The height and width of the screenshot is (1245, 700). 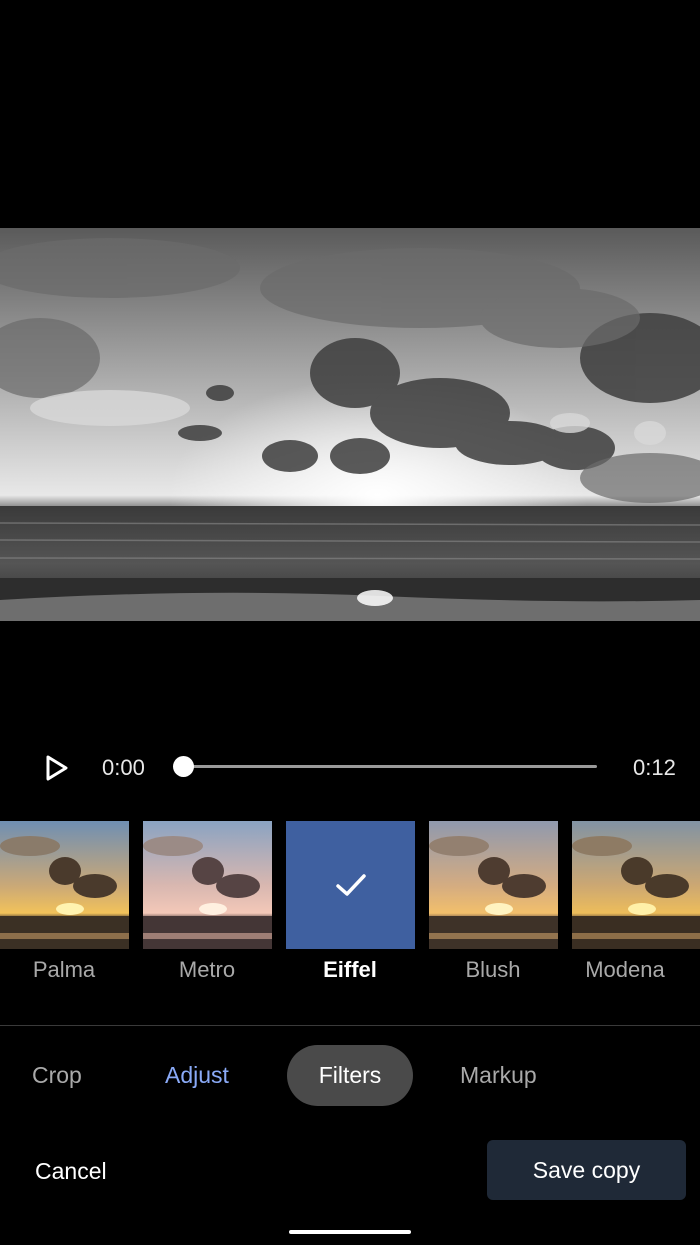 I want to click on filter-thumb-modena, so click(x=636, y=885).